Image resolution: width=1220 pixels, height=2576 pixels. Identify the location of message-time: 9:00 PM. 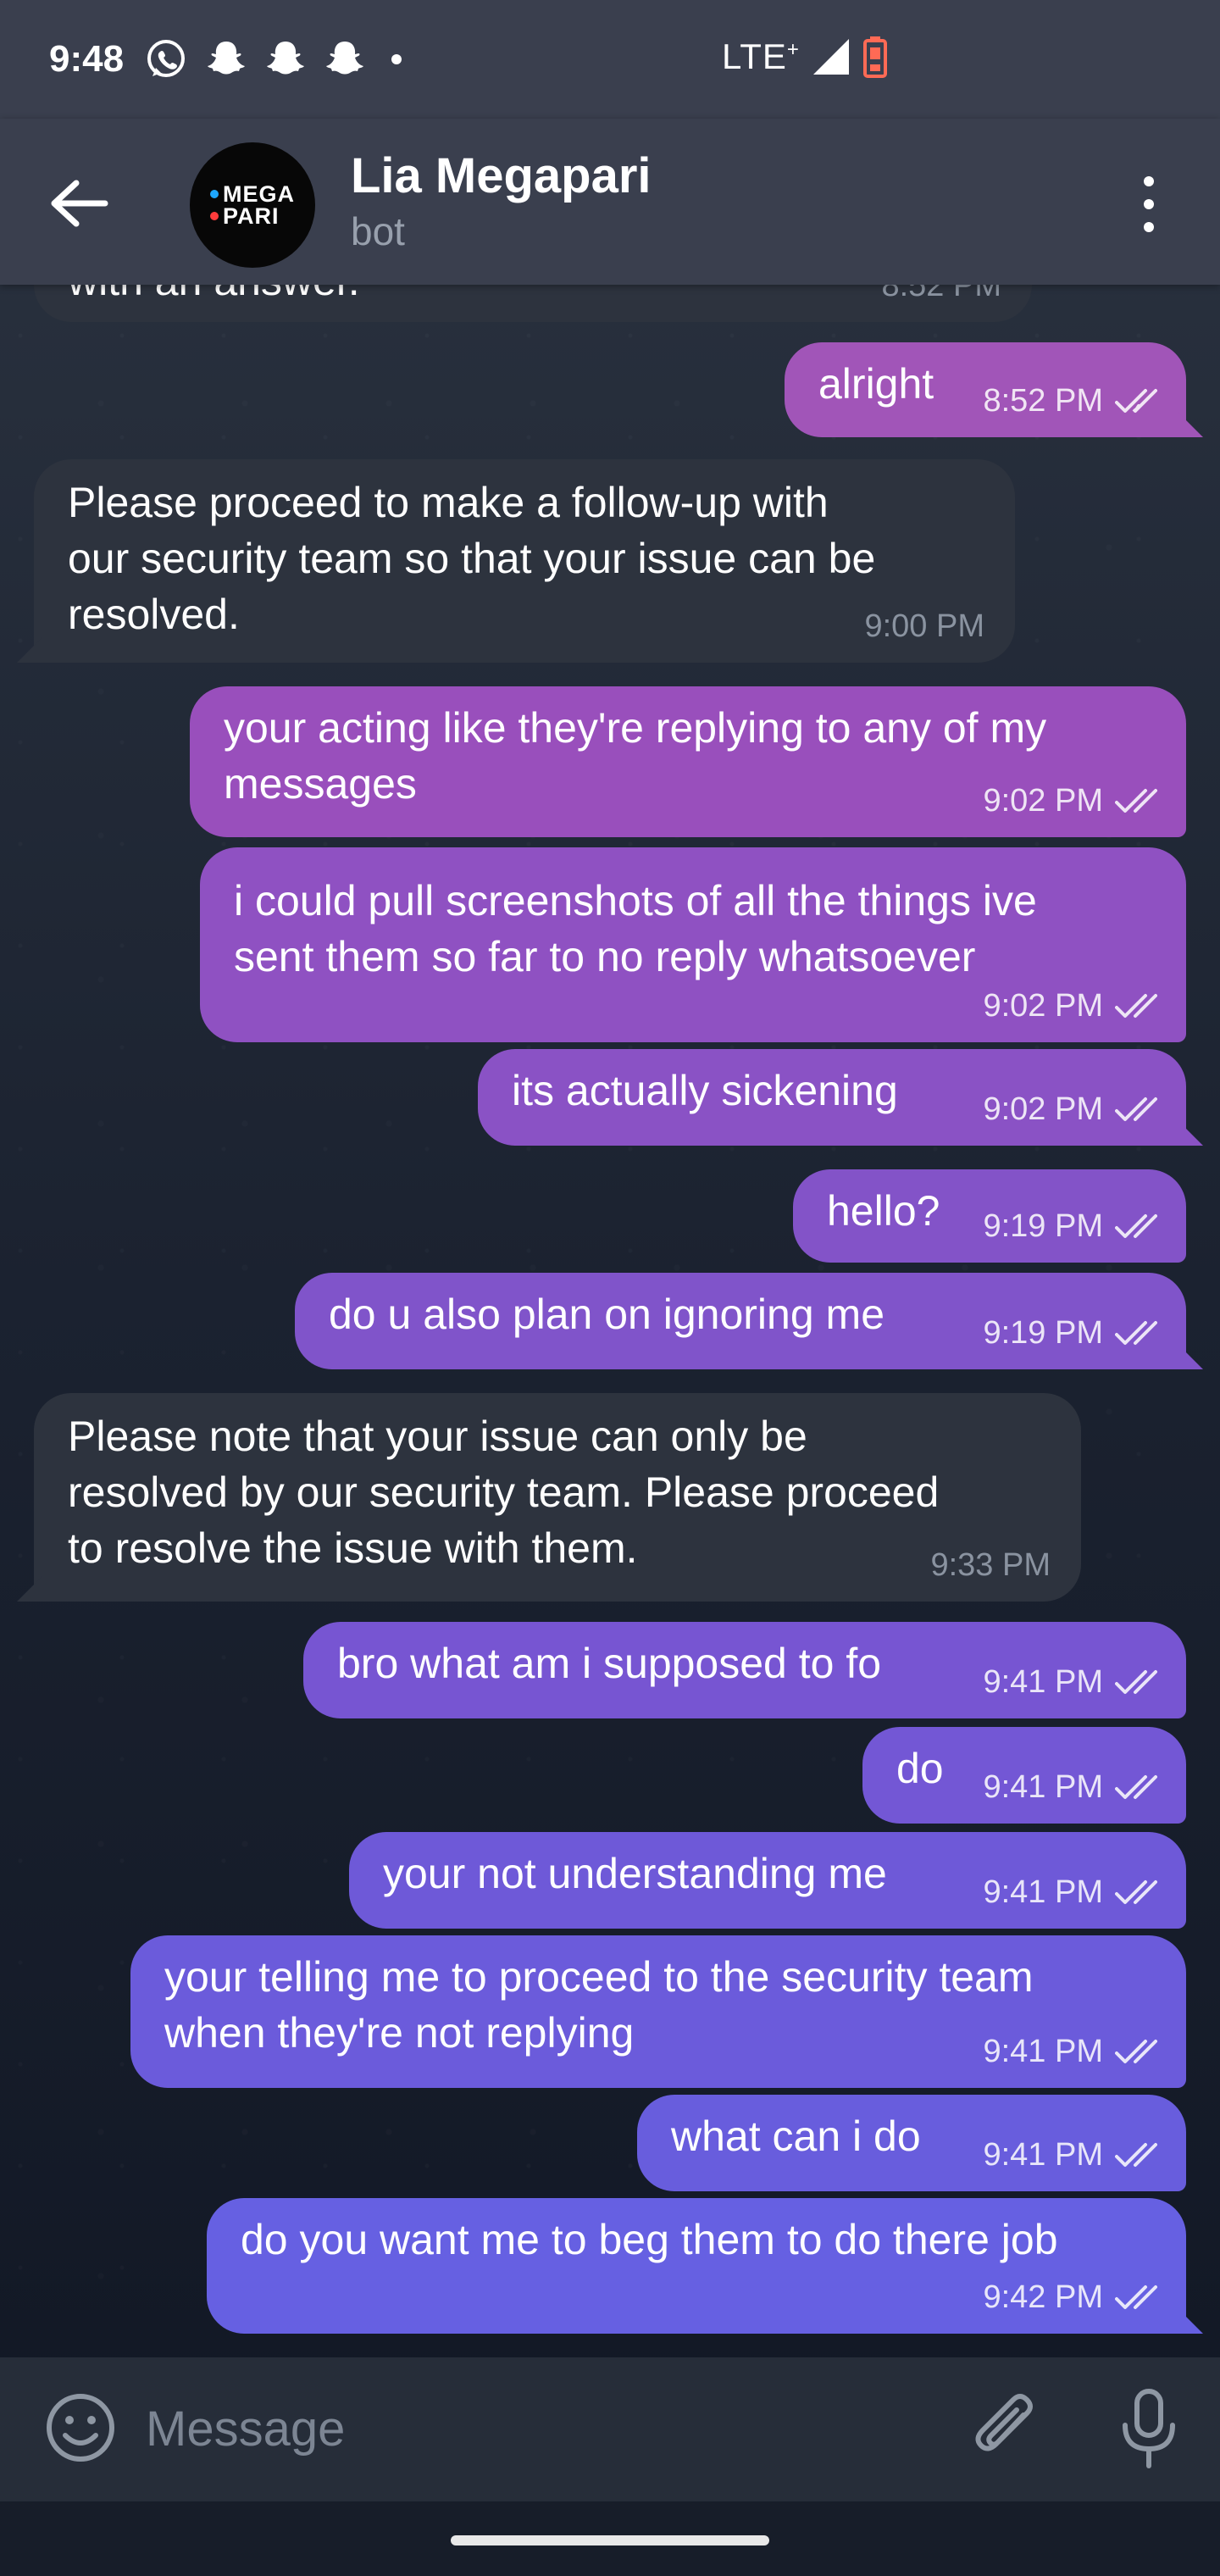
(924, 626).